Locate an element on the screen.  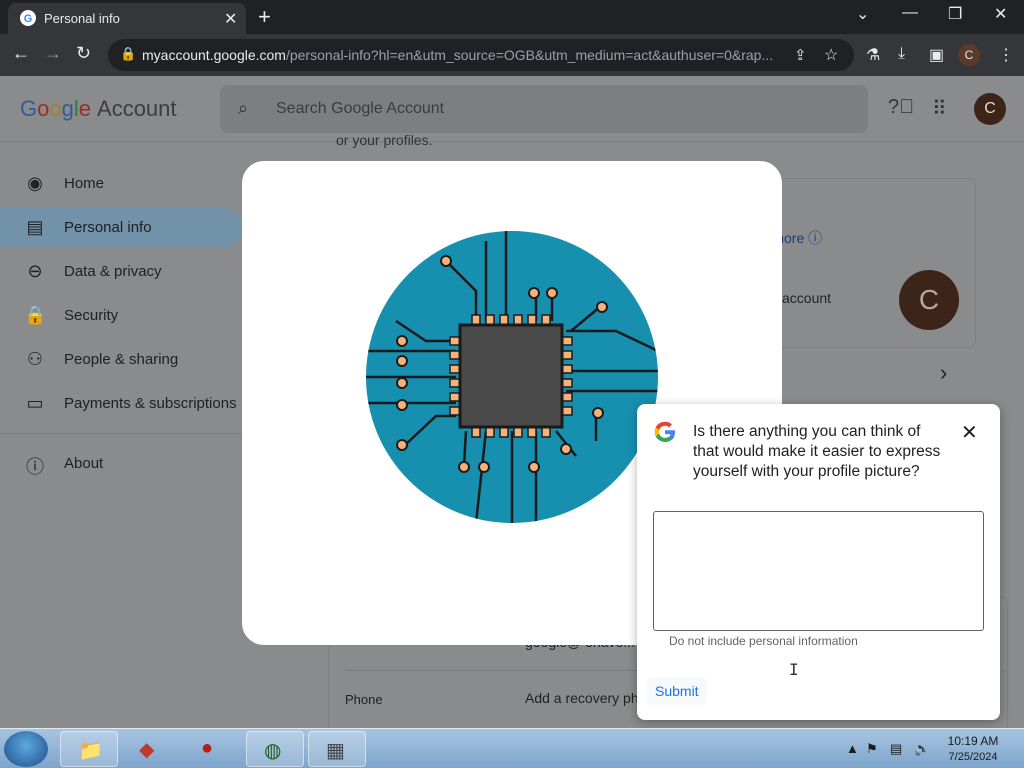
sidebar-item-data-privacy: ⊖ Data & privacy is located at coordinates (121, 272).